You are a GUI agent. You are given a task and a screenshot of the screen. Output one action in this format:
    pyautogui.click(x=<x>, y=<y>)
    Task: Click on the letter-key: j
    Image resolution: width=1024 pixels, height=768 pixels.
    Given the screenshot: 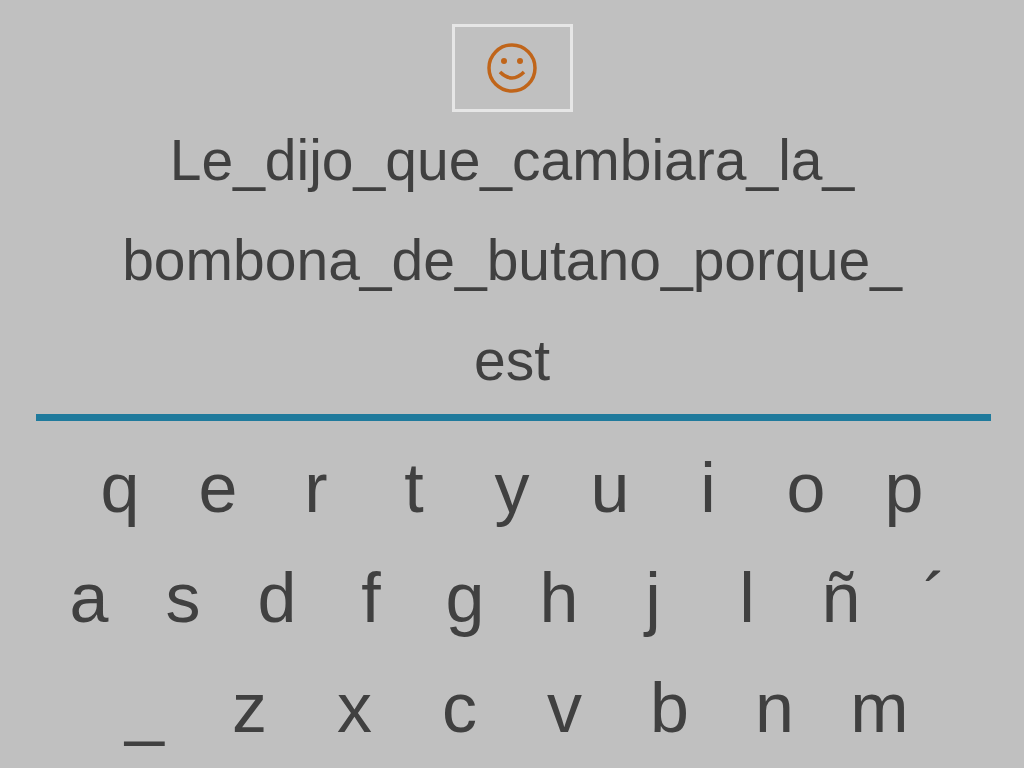 What is the action you would take?
    pyautogui.click(x=653, y=598)
    